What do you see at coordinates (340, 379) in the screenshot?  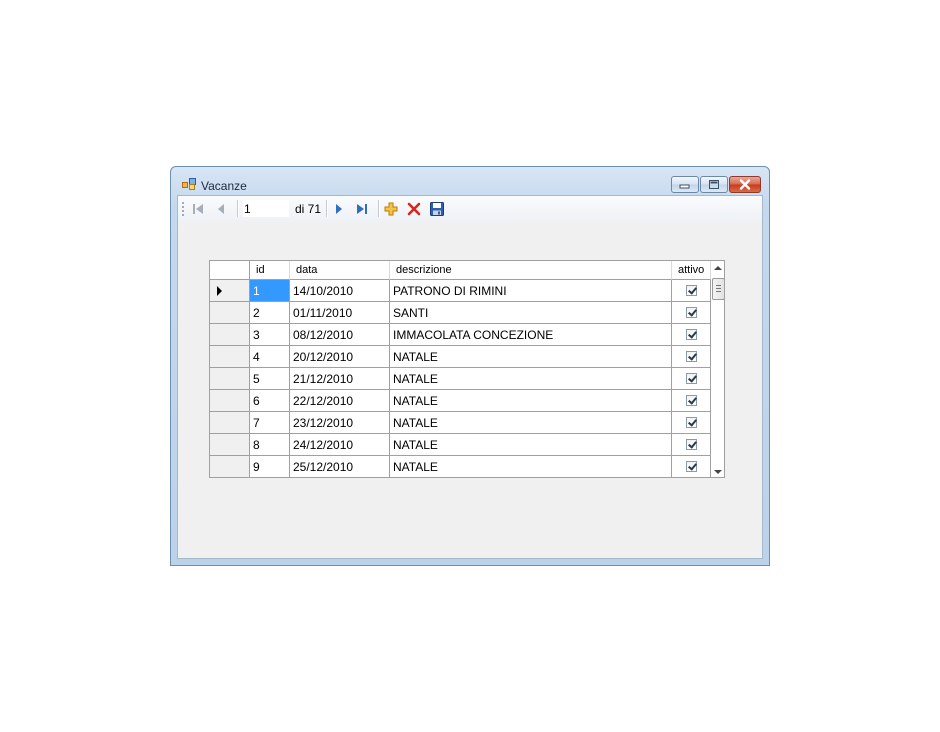 I see `cell-data: 21/12/2010` at bounding box center [340, 379].